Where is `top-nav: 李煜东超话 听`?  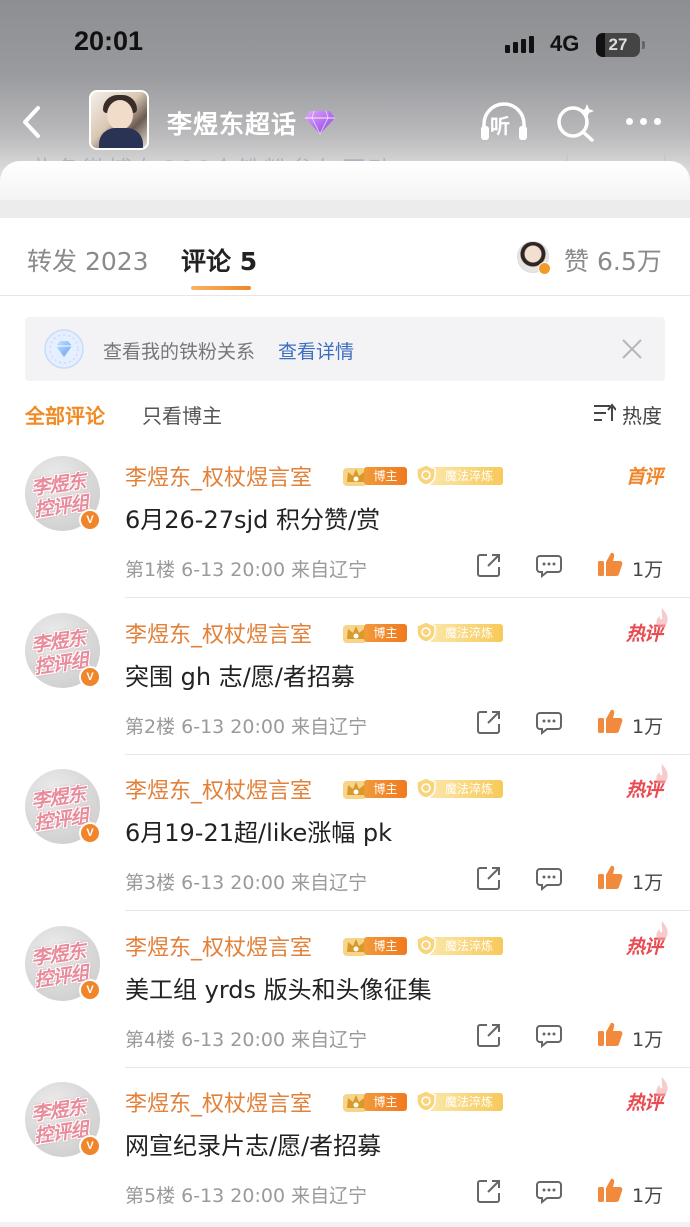 top-nav: 李煜东超话 听 is located at coordinates (345, 121).